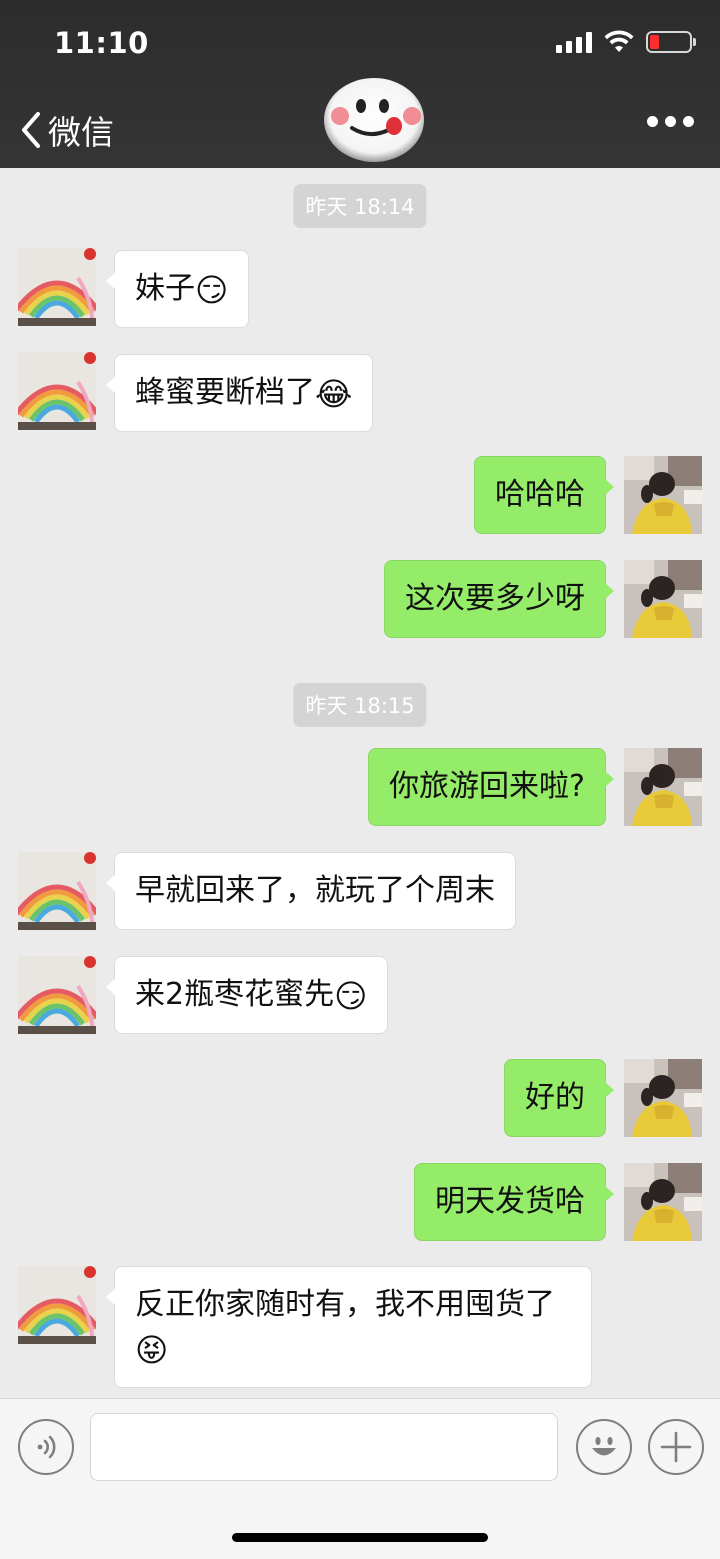 This screenshot has height=1559, width=720. What do you see at coordinates (345, 1304) in the screenshot?
I see `message-text: 反正你家随时有，我不用囤货了` at bounding box center [345, 1304].